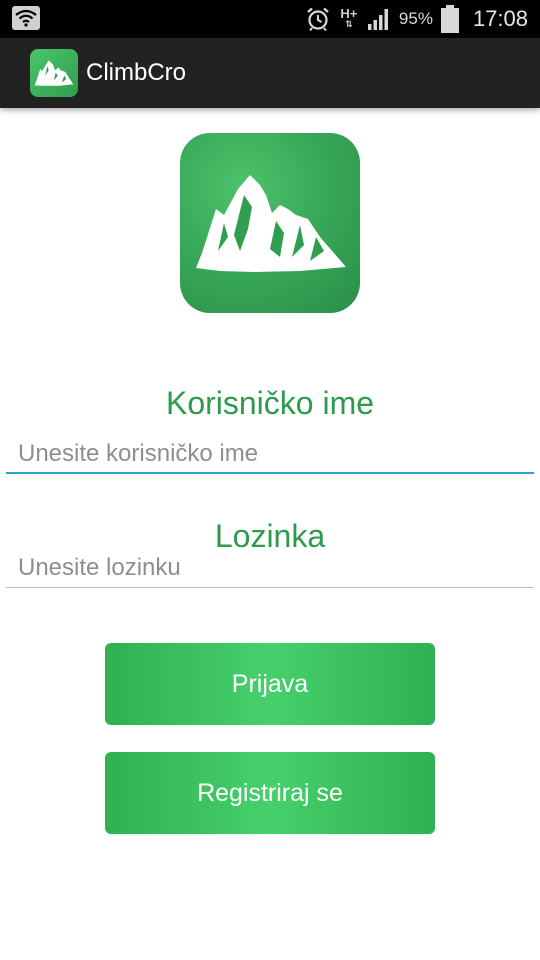 This screenshot has height=960, width=540. I want to click on password-input, so click(270, 568).